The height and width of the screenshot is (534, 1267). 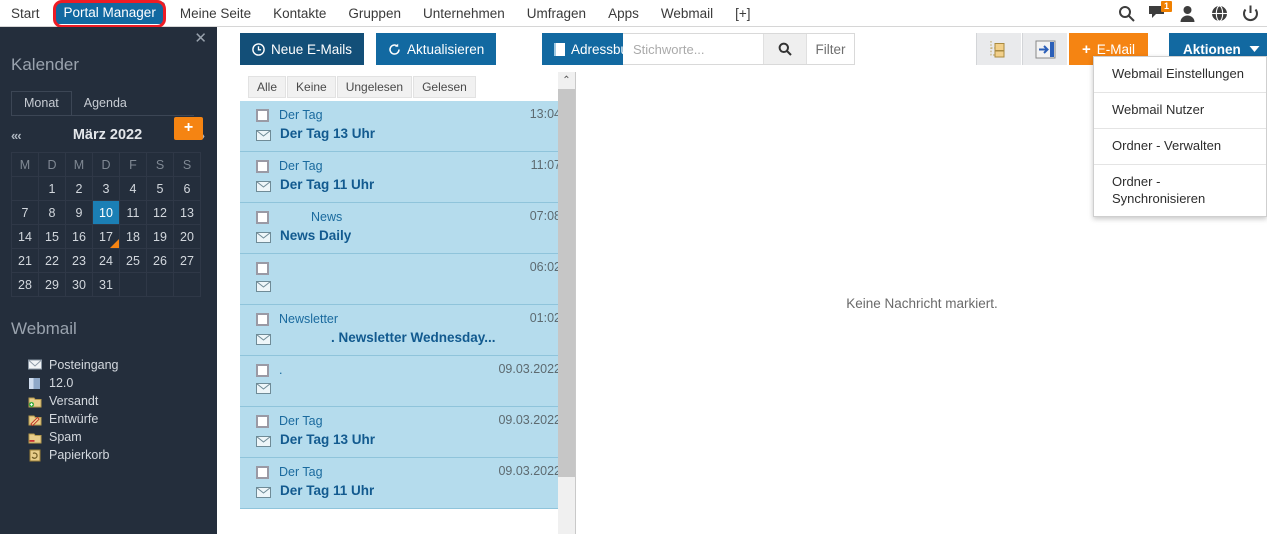 What do you see at coordinates (187, 188) in the screenshot?
I see `calendar-day: 6` at bounding box center [187, 188].